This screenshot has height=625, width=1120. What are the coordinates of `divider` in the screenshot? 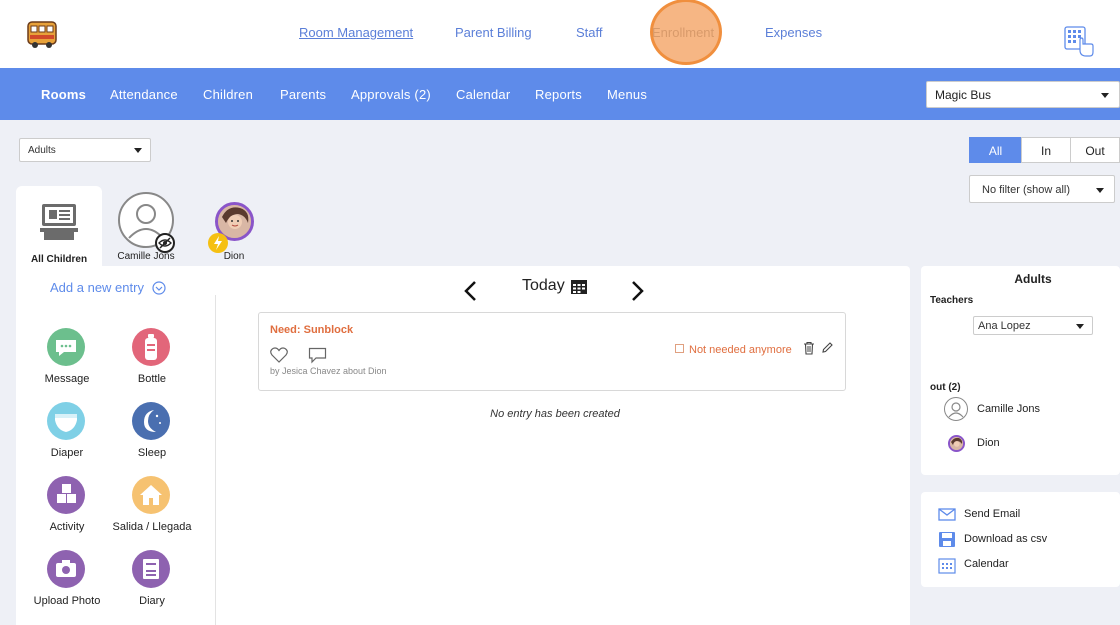 It's located at (215, 460).